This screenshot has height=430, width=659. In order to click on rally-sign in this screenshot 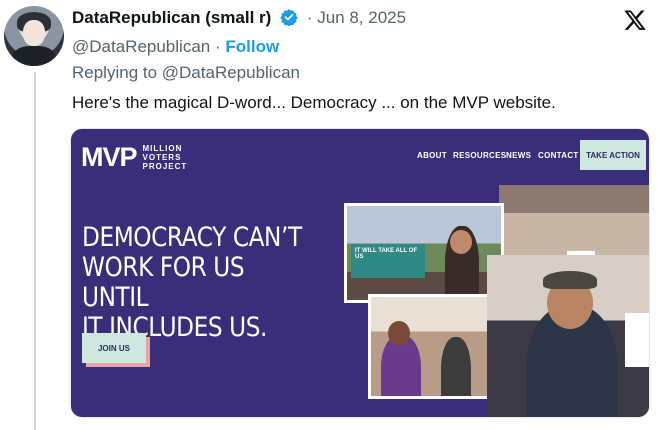, I will do `click(637, 340)`.